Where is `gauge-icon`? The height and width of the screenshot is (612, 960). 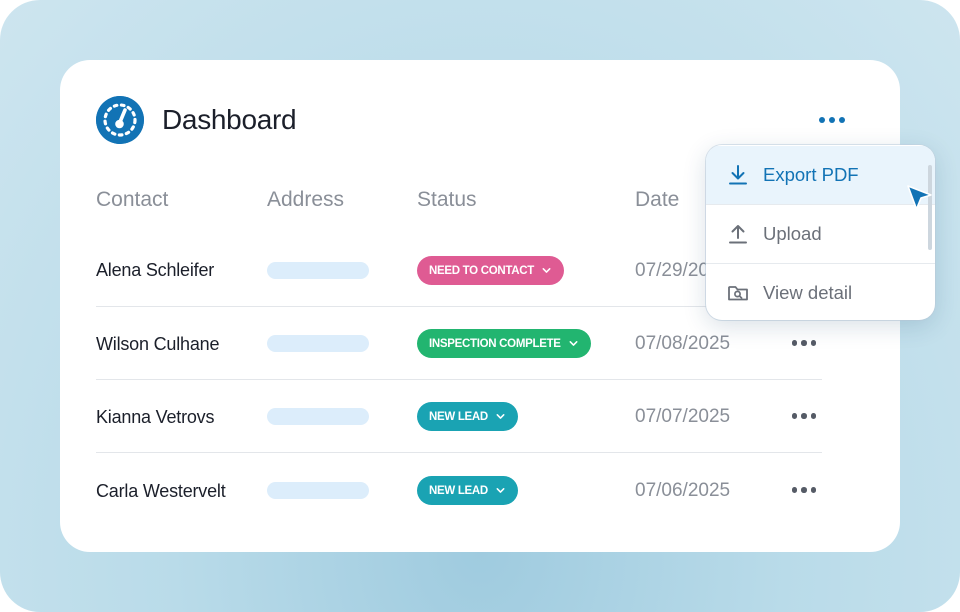
gauge-icon is located at coordinates (120, 120).